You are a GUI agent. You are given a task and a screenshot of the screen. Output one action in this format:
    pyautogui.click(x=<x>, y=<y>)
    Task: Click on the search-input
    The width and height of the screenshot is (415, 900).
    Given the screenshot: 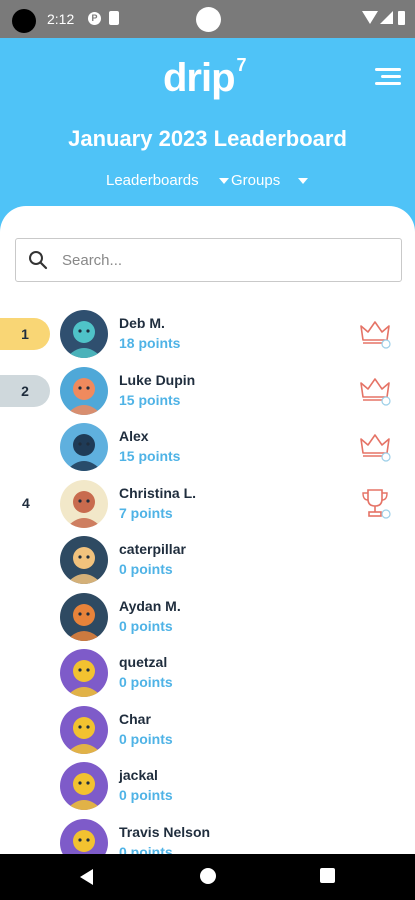 What is the action you would take?
    pyautogui.click(x=222, y=260)
    